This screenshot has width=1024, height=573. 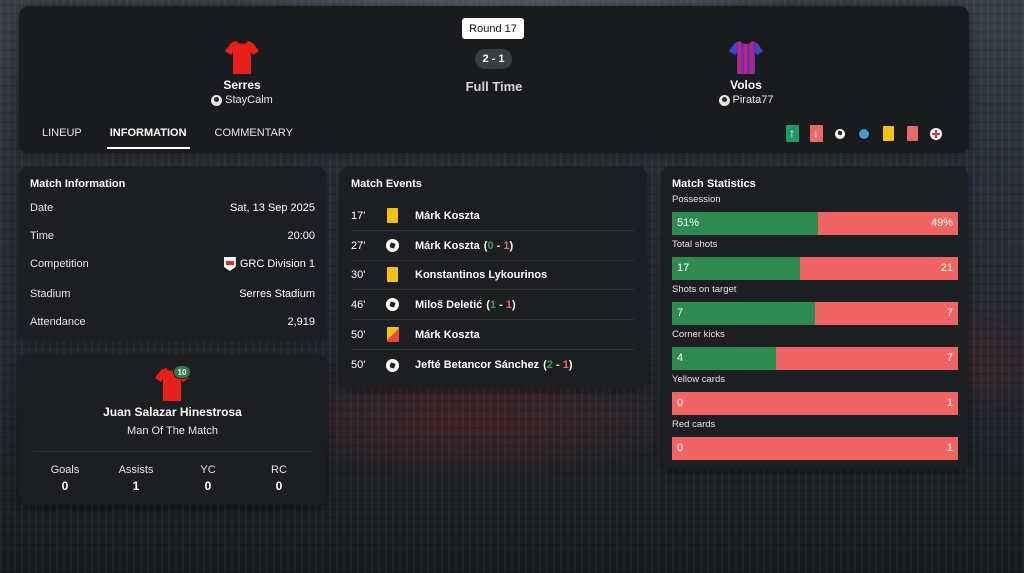 I want to click on score-badge: 2 - 1, so click(x=493, y=59).